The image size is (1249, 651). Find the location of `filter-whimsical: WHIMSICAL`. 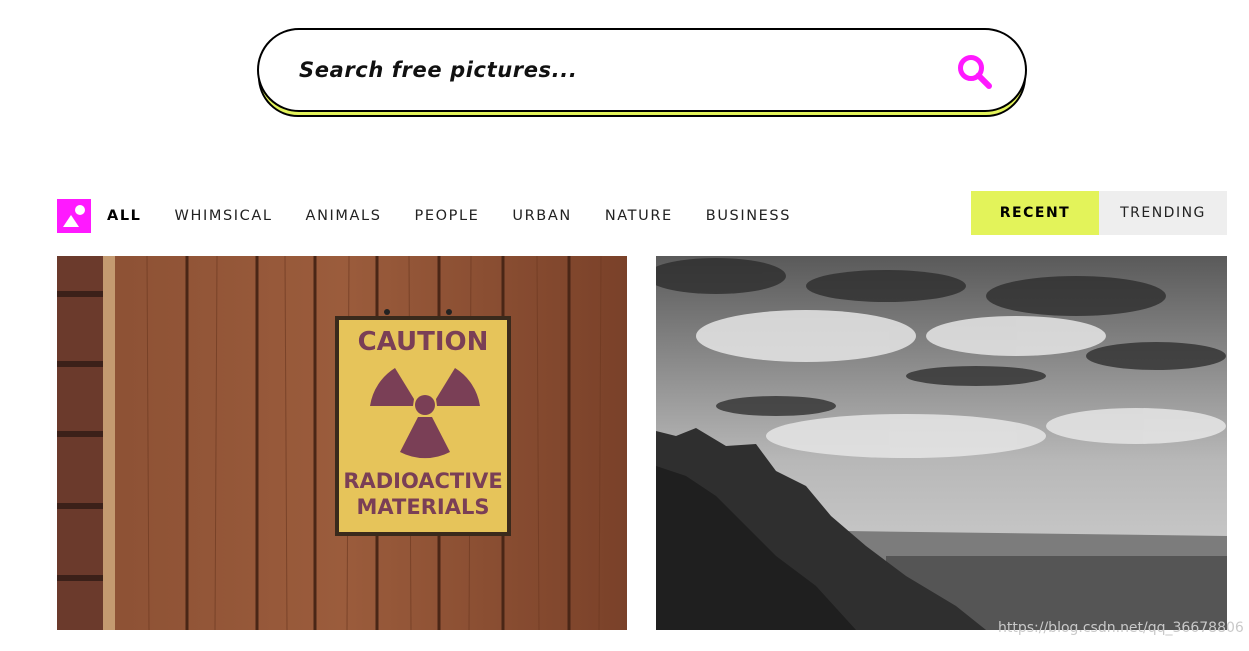

filter-whimsical: WHIMSICAL is located at coordinates (224, 216).